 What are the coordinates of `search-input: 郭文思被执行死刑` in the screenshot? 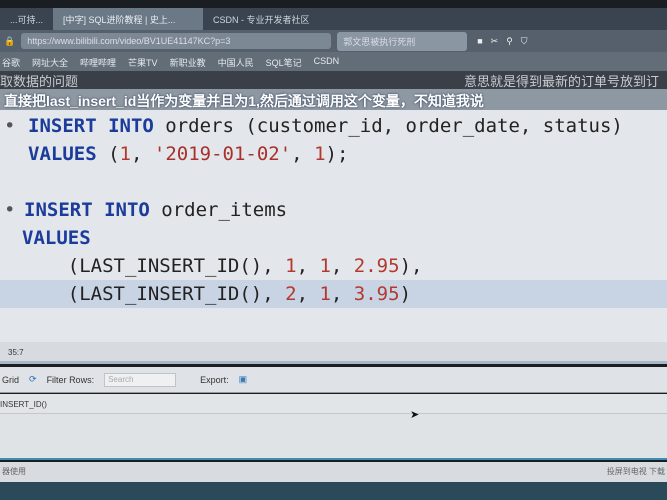 It's located at (402, 41).